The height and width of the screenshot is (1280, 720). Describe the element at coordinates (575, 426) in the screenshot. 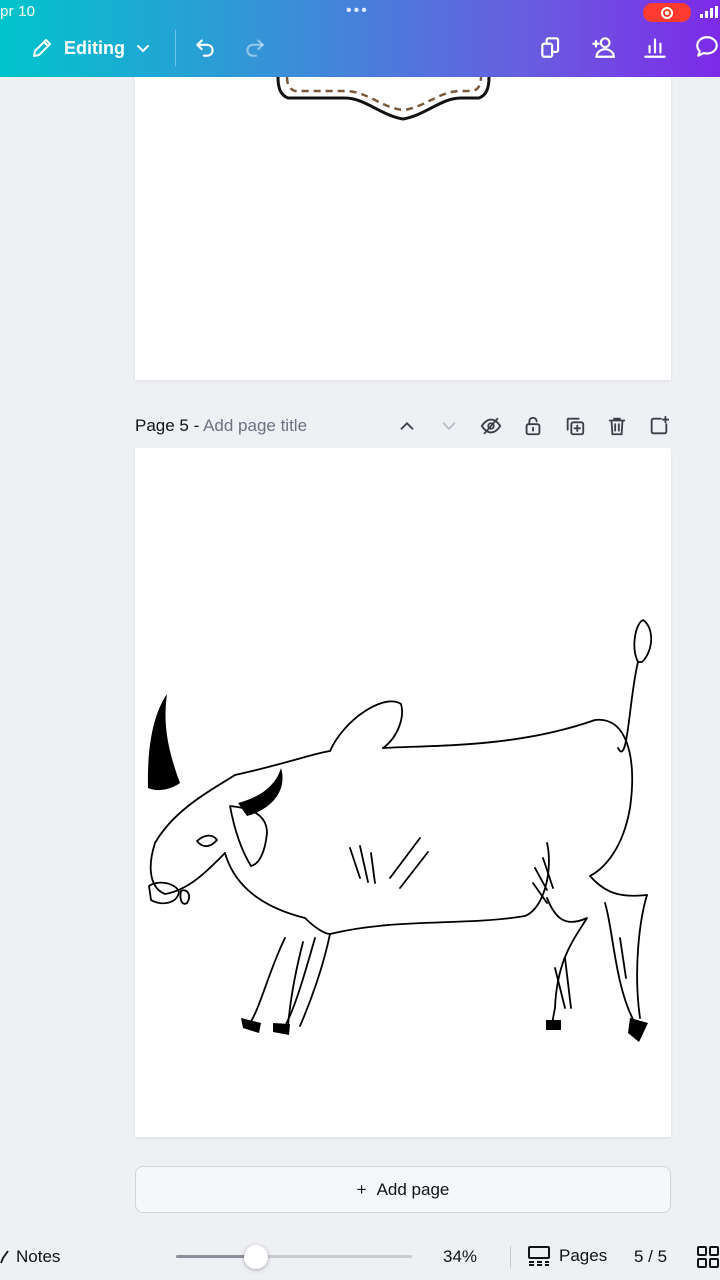

I see `duplicate-icon` at that location.